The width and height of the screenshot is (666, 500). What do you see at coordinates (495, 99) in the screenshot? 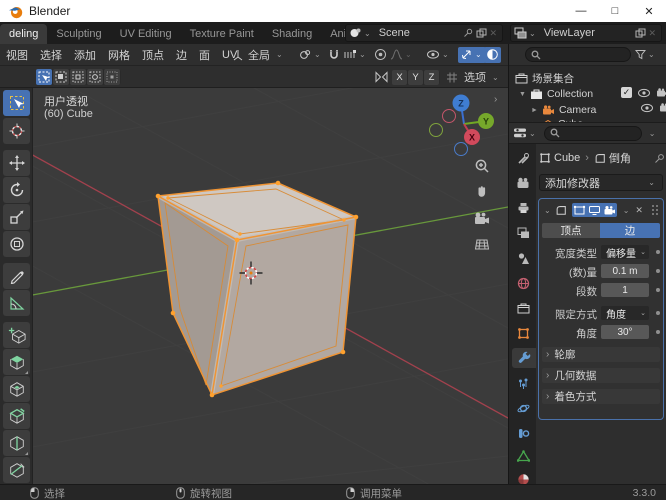
I see `sidebar-toggle: ›` at bounding box center [495, 99].